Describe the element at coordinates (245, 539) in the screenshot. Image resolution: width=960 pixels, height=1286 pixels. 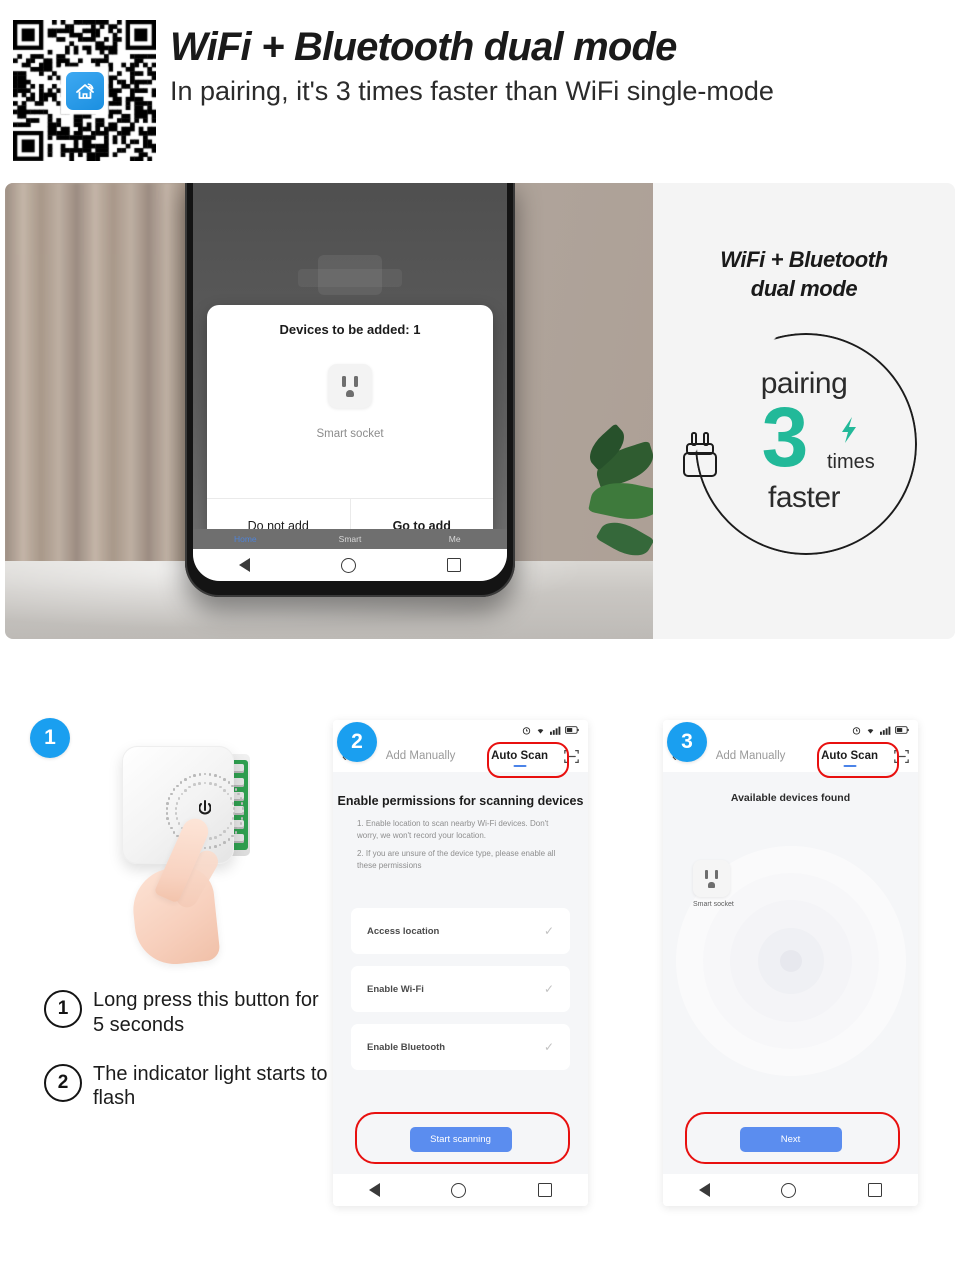
I see `tab-home: Home` at that location.